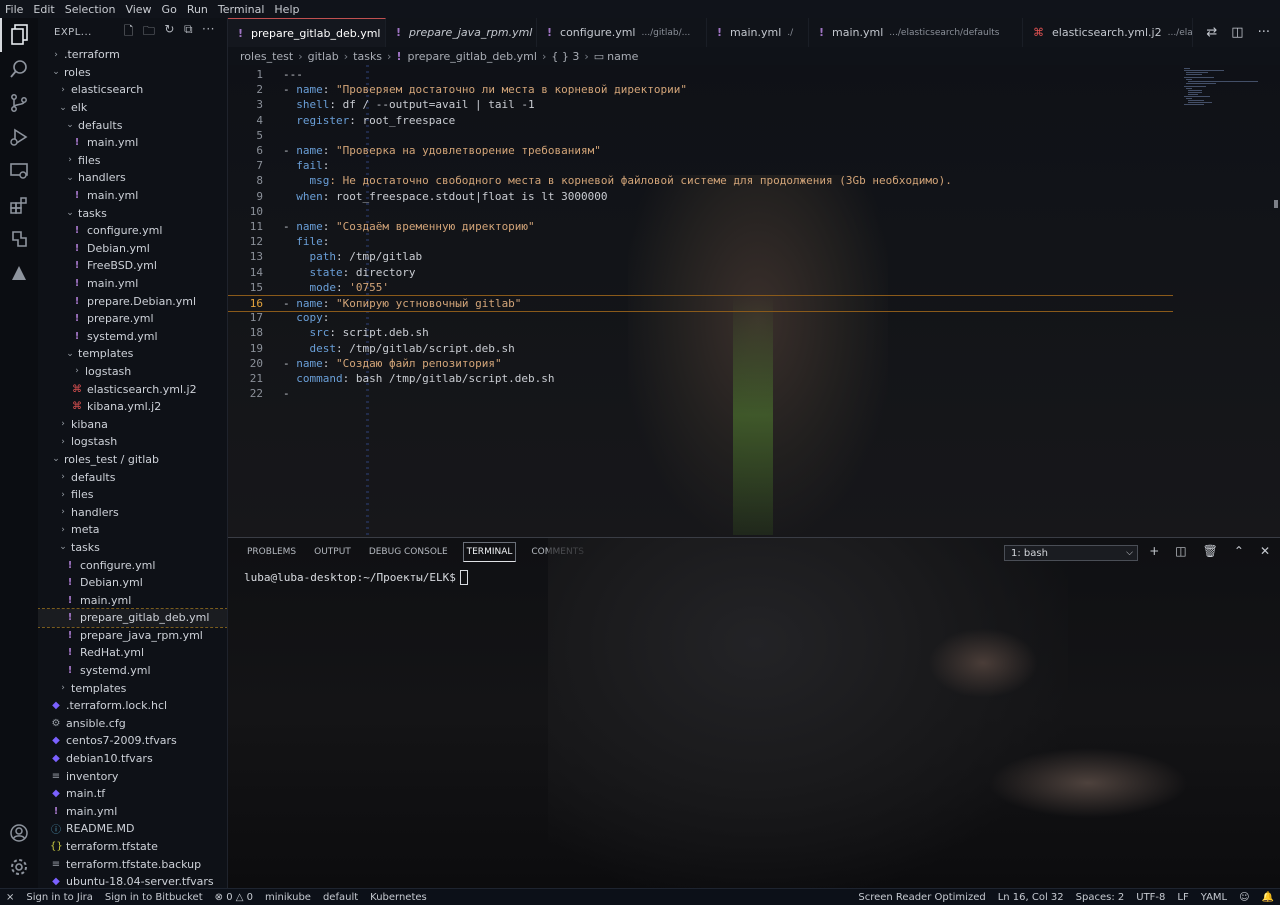 The image size is (1280, 905). I want to click on notifications-icon: 🔔, so click(1268, 897).